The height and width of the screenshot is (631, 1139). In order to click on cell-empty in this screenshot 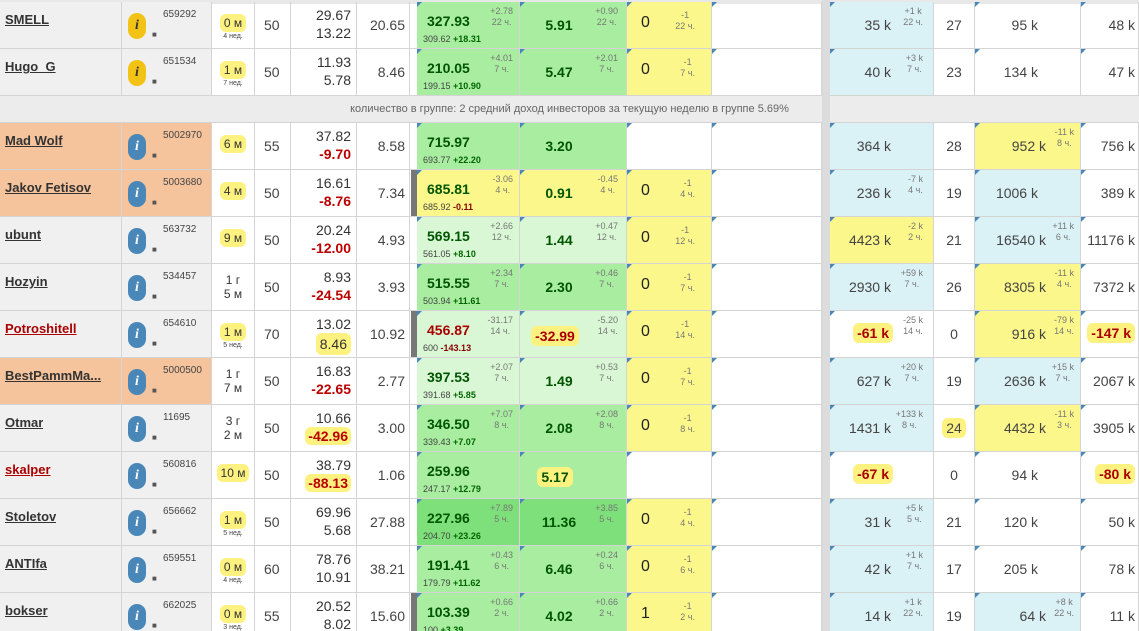, I will do `click(767, 240)`.